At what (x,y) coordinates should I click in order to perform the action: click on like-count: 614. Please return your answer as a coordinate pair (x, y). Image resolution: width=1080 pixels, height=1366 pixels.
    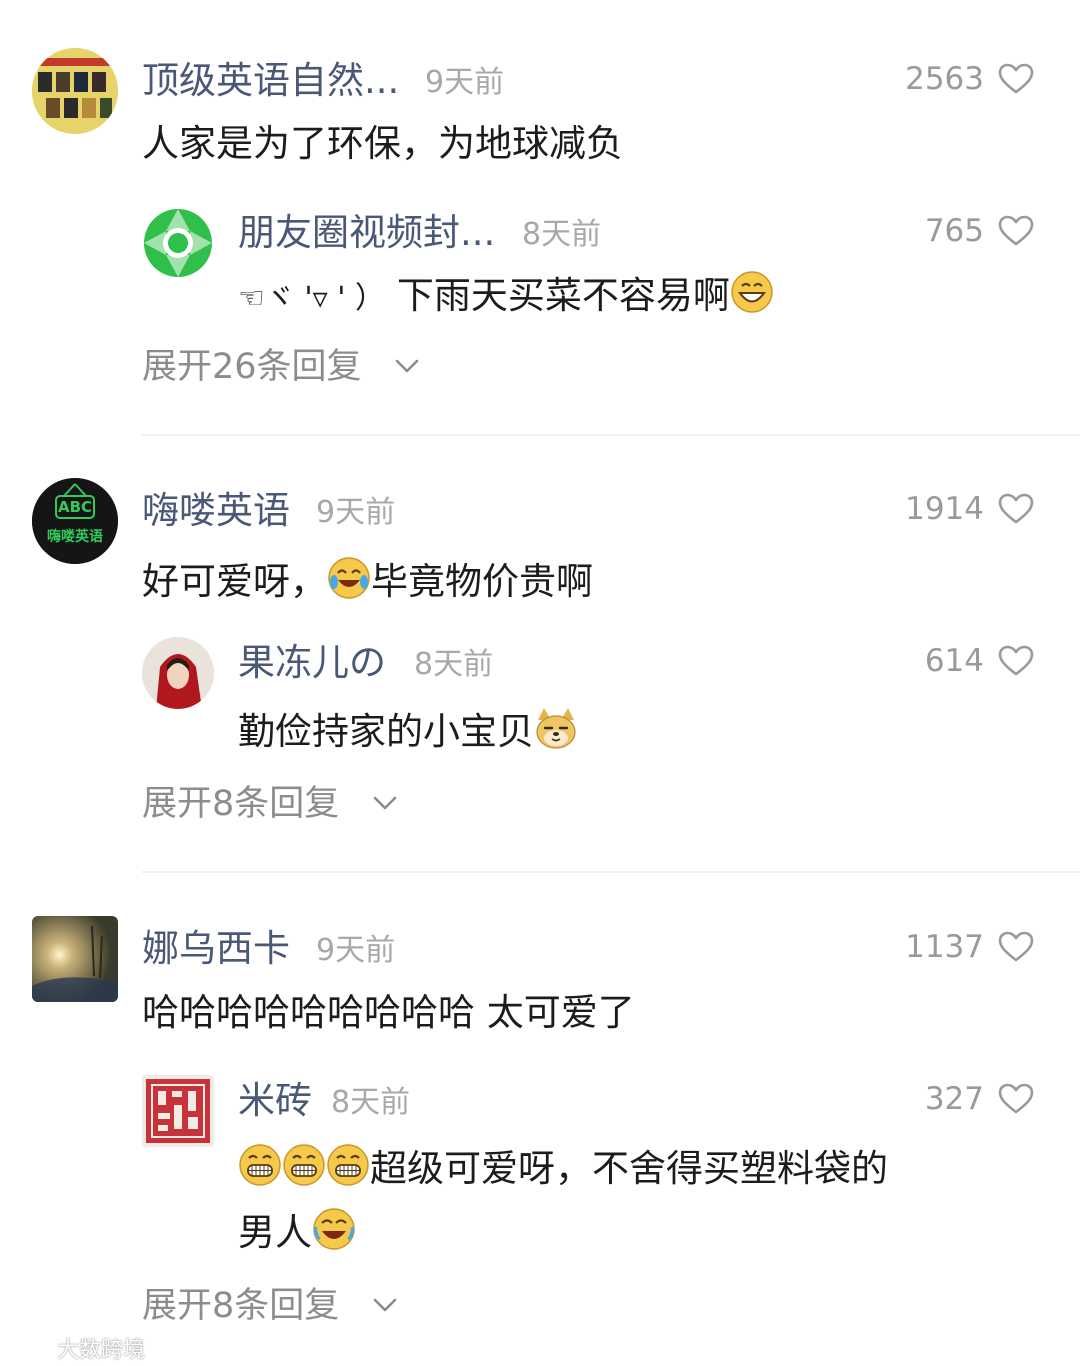
    Looking at the image, I should click on (954, 661).